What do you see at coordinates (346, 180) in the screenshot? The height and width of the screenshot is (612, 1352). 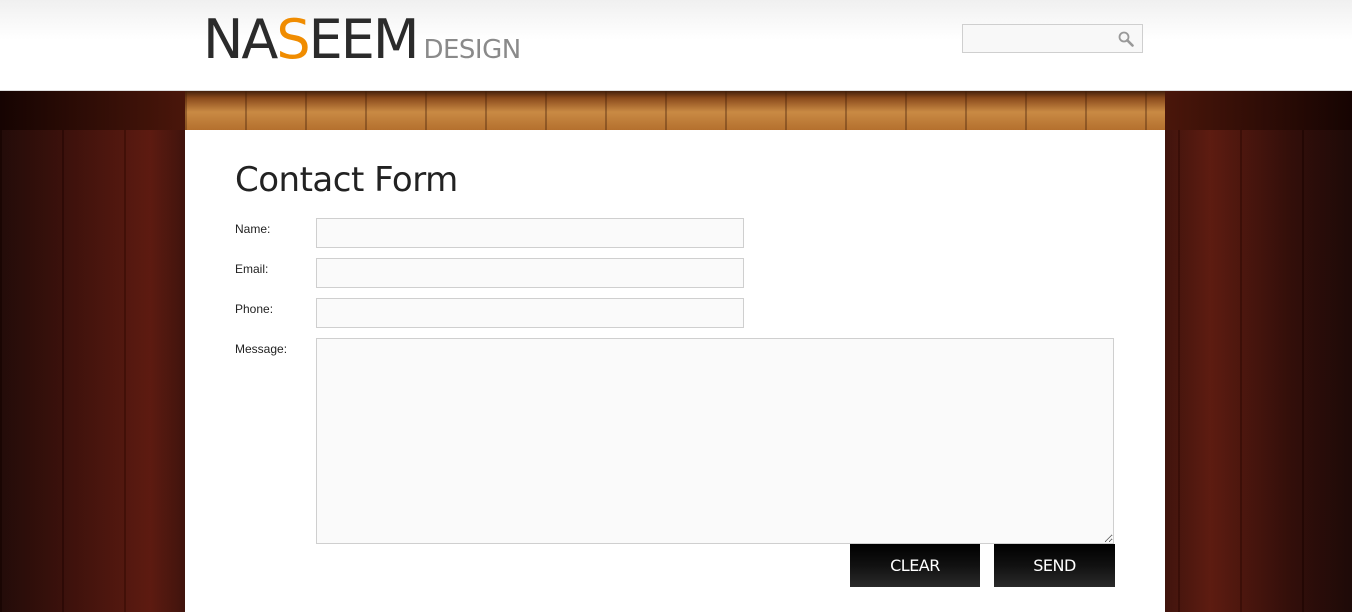 I see `page-title: Contact Form` at bounding box center [346, 180].